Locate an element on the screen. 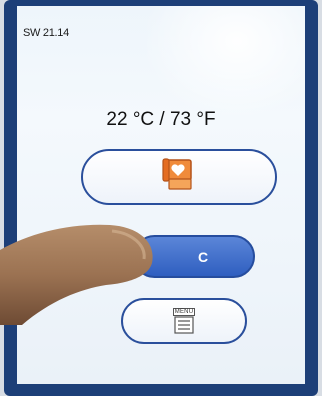 Image resolution: width=322 pixels, height=396 pixels. heart-button is located at coordinates (179, 177).